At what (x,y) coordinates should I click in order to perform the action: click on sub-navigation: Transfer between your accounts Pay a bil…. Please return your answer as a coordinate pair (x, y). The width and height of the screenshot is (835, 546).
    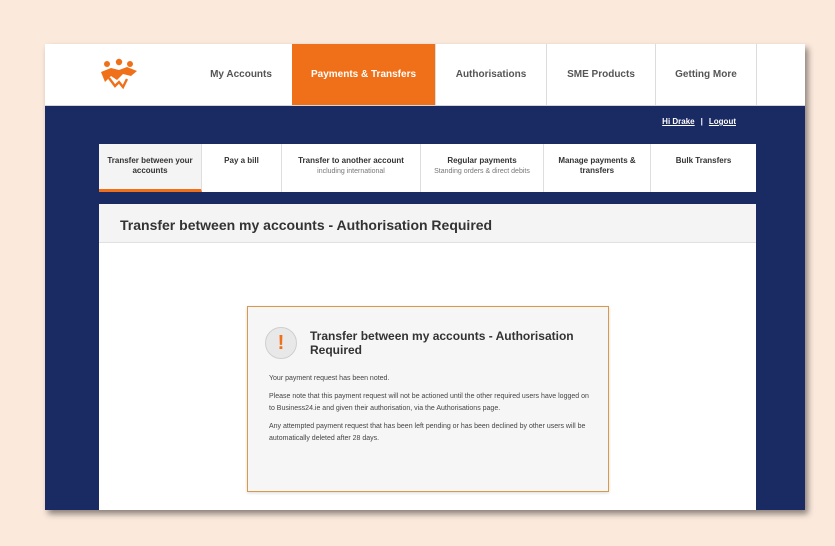
    Looking at the image, I should click on (427, 168).